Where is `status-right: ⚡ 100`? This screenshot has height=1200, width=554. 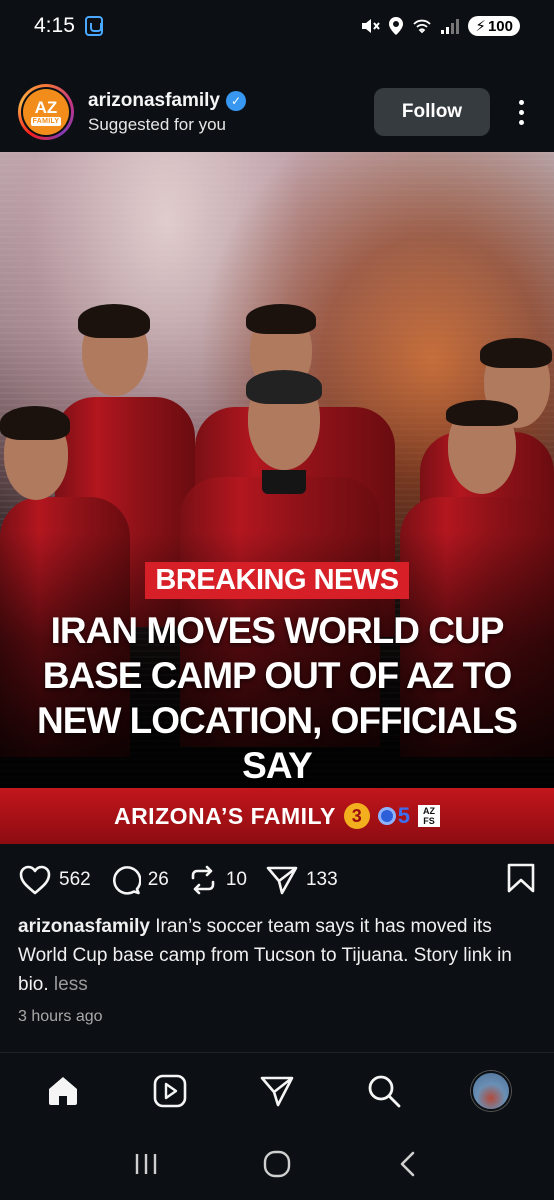 status-right: ⚡ 100 is located at coordinates (440, 26).